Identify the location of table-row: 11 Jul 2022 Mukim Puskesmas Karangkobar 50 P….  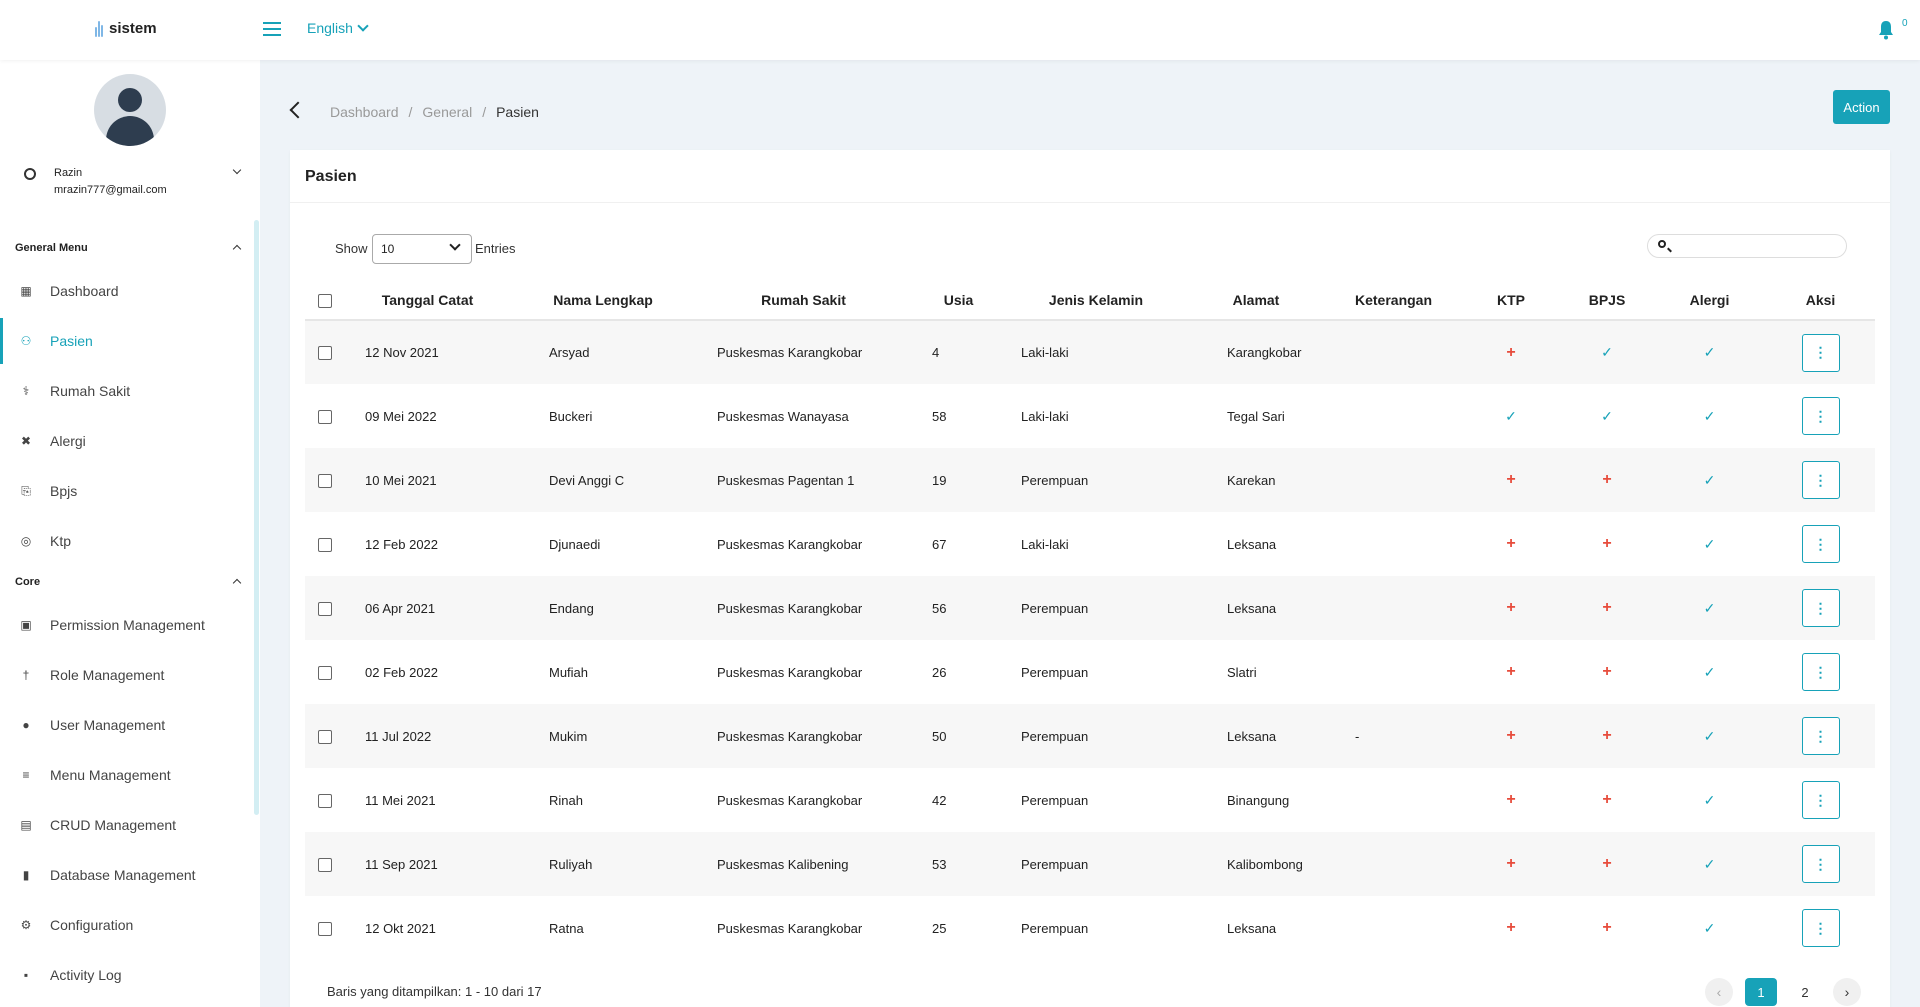
(1090, 736).